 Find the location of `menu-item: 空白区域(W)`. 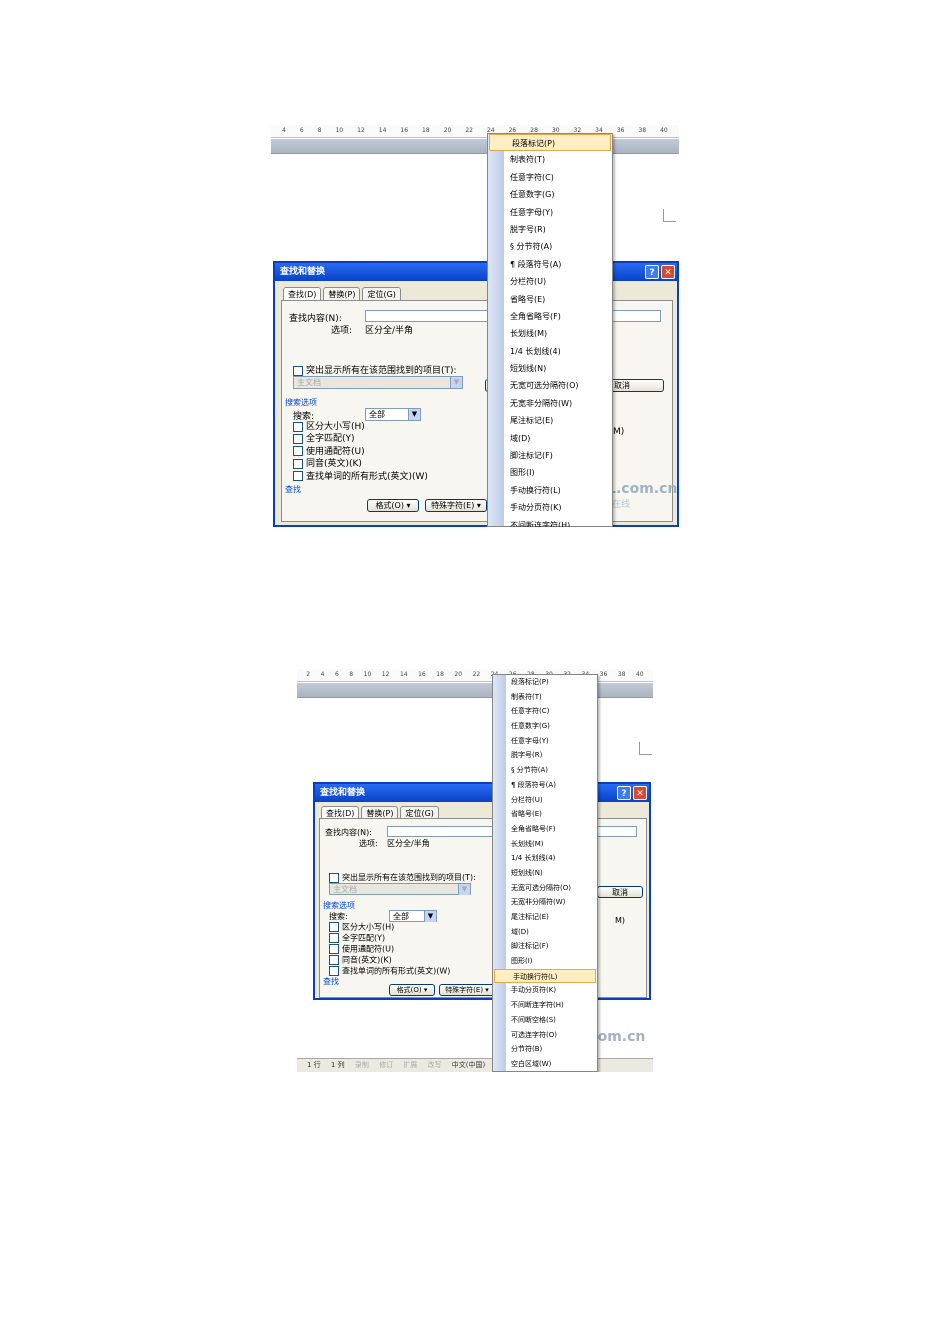

menu-item: 空白区域(W) is located at coordinates (545, 1064).